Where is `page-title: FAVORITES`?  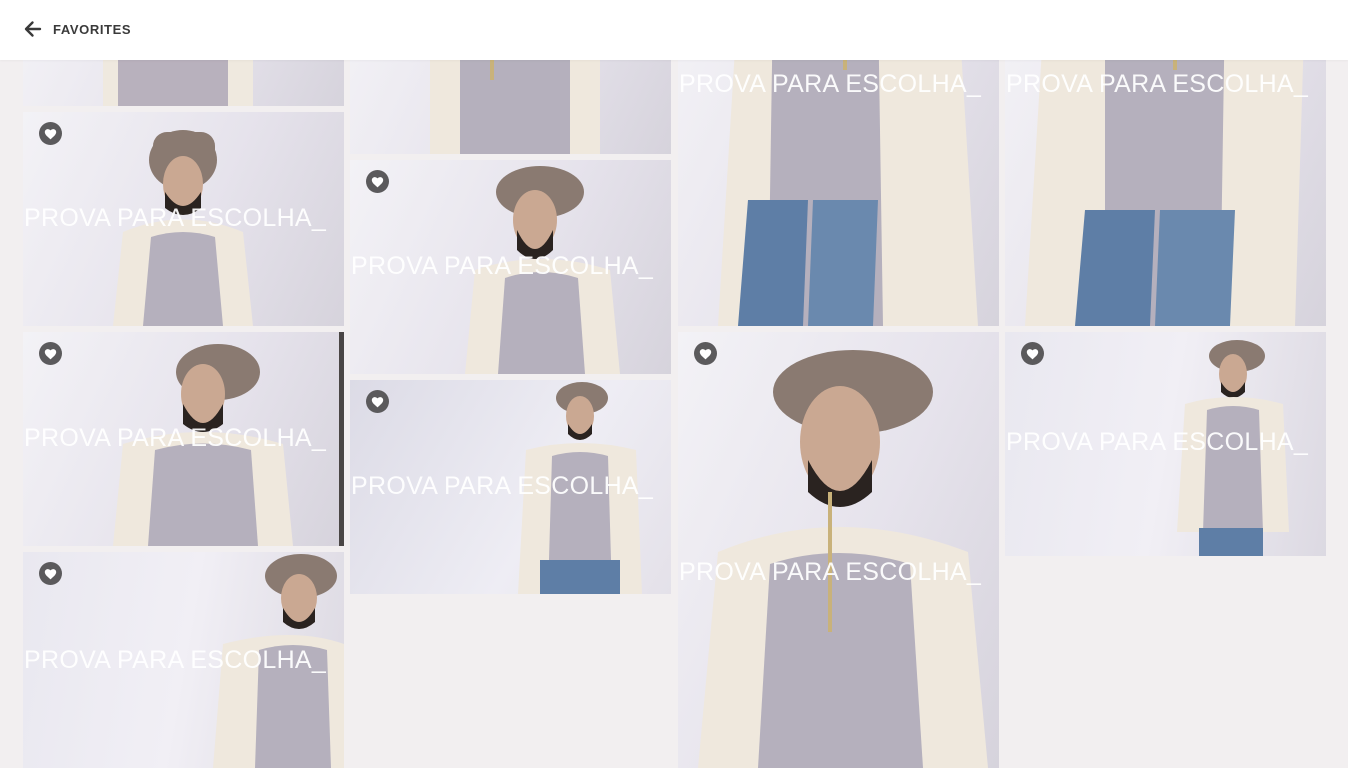
page-title: FAVORITES is located at coordinates (92, 29).